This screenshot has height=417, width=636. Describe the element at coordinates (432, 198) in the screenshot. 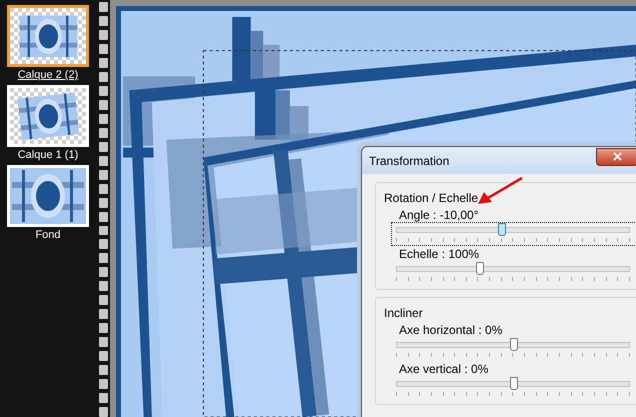

I see `group-title: Rotation / Echelle` at that location.